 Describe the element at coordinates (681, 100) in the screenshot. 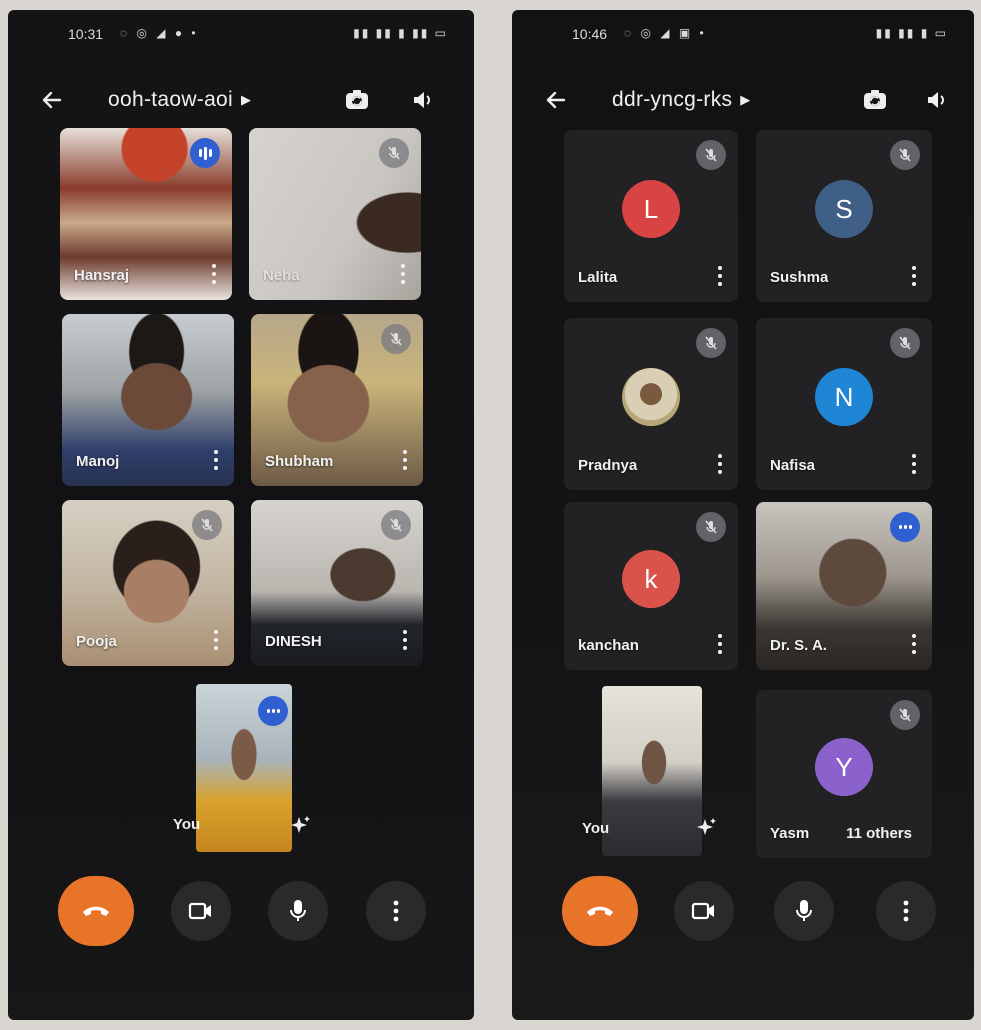

I see `meeting-code: ddr-yncg-rks ▶` at that location.